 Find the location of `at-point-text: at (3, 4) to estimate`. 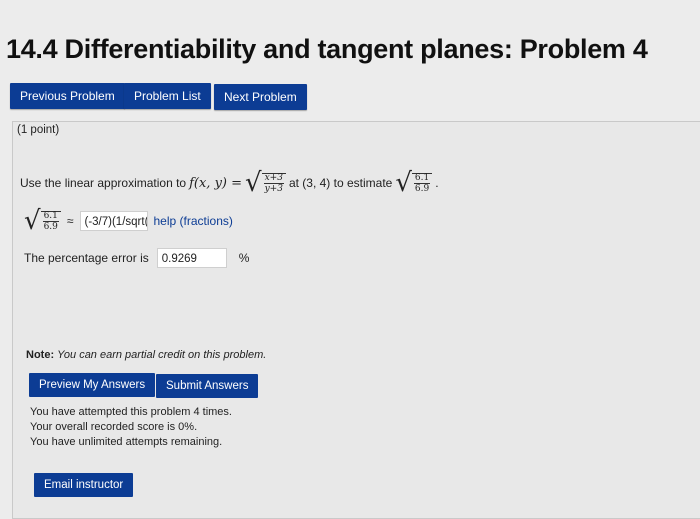

at-point-text: at (3, 4) to estimate is located at coordinates (340, 183).